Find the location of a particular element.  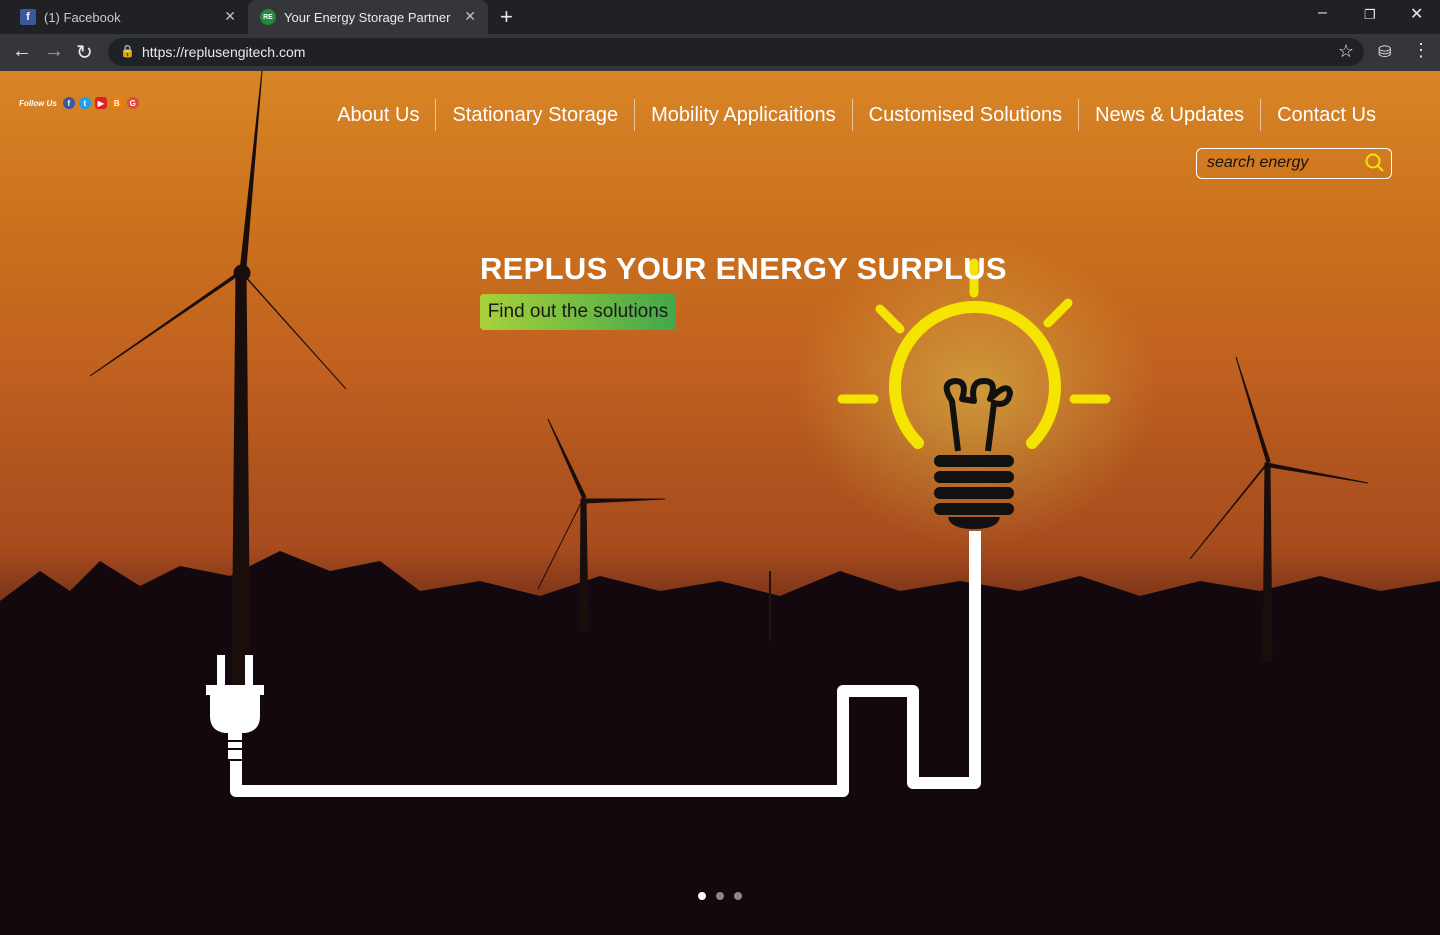

tab-label: Your Energy Storage Partner is located at coordinates (367, 17).